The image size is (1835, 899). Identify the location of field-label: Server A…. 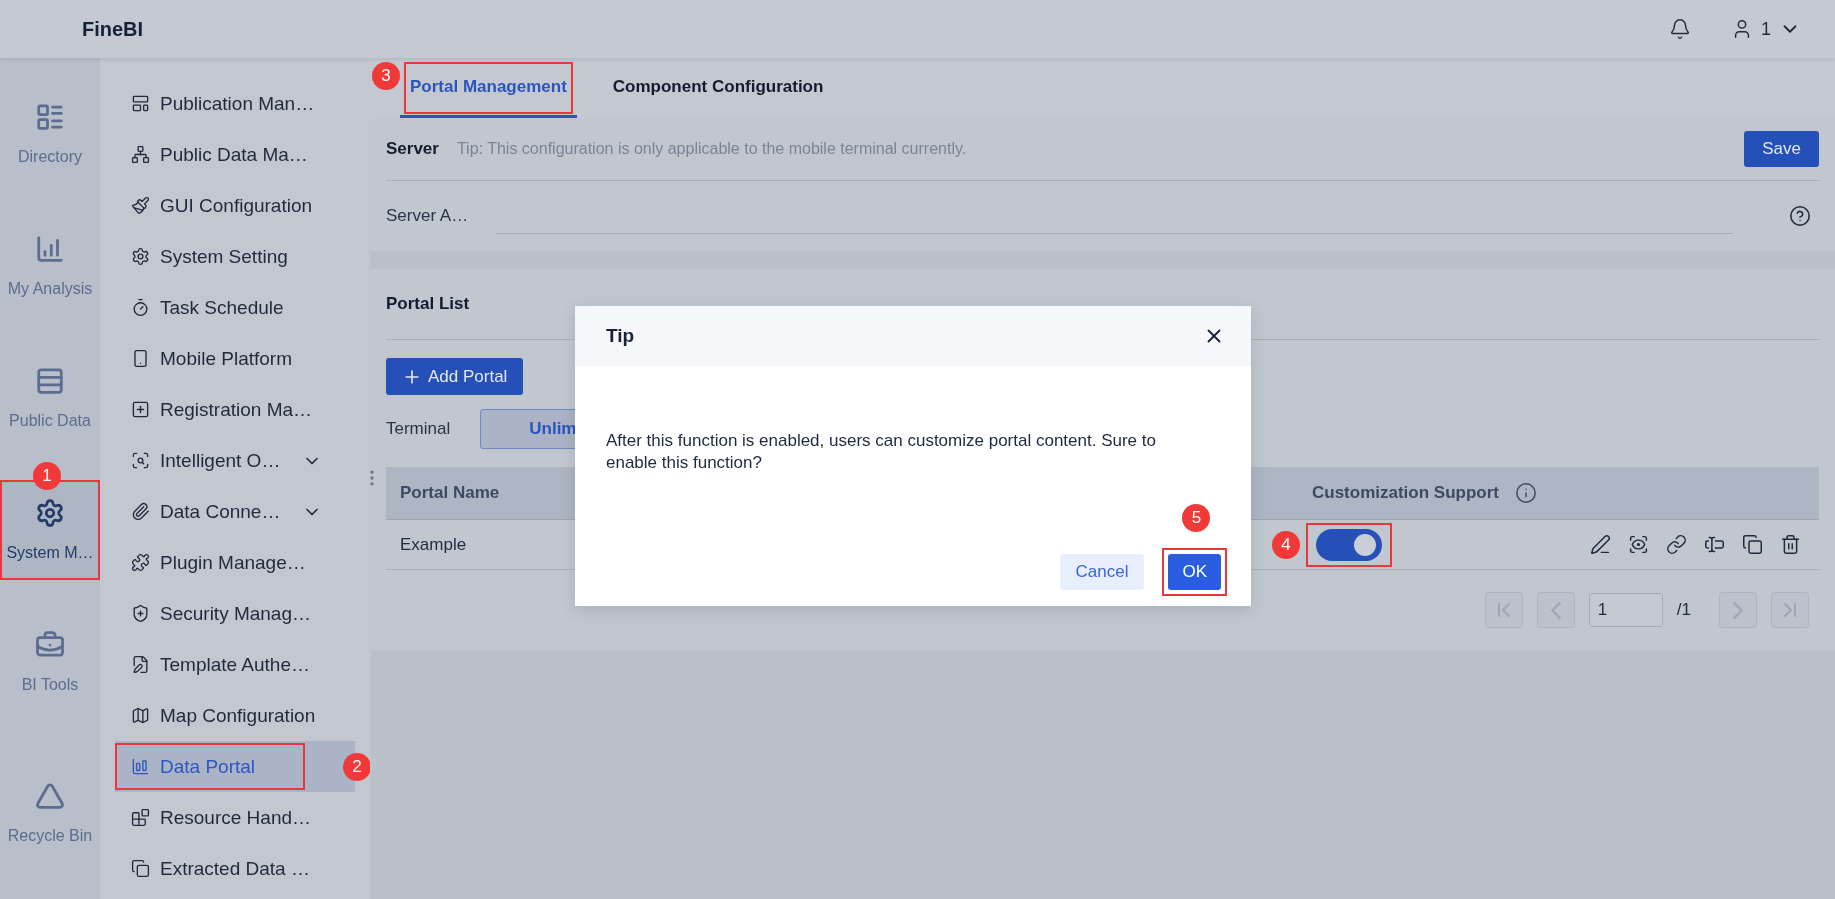
(427, 216).